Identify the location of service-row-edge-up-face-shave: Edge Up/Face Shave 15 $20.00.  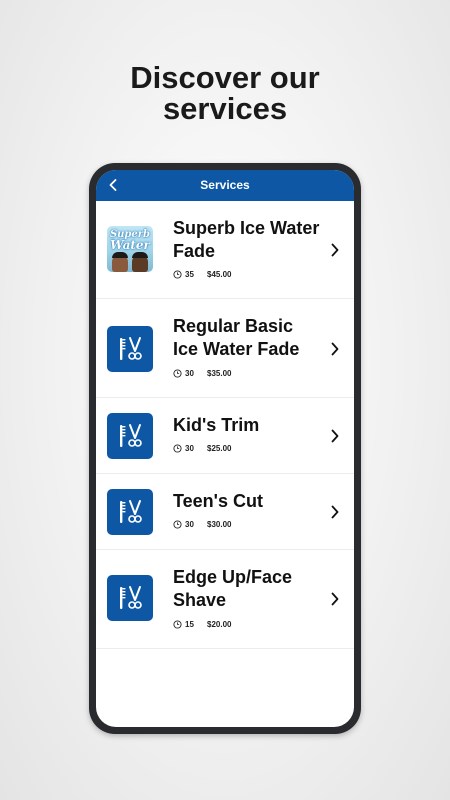
(225, 599).